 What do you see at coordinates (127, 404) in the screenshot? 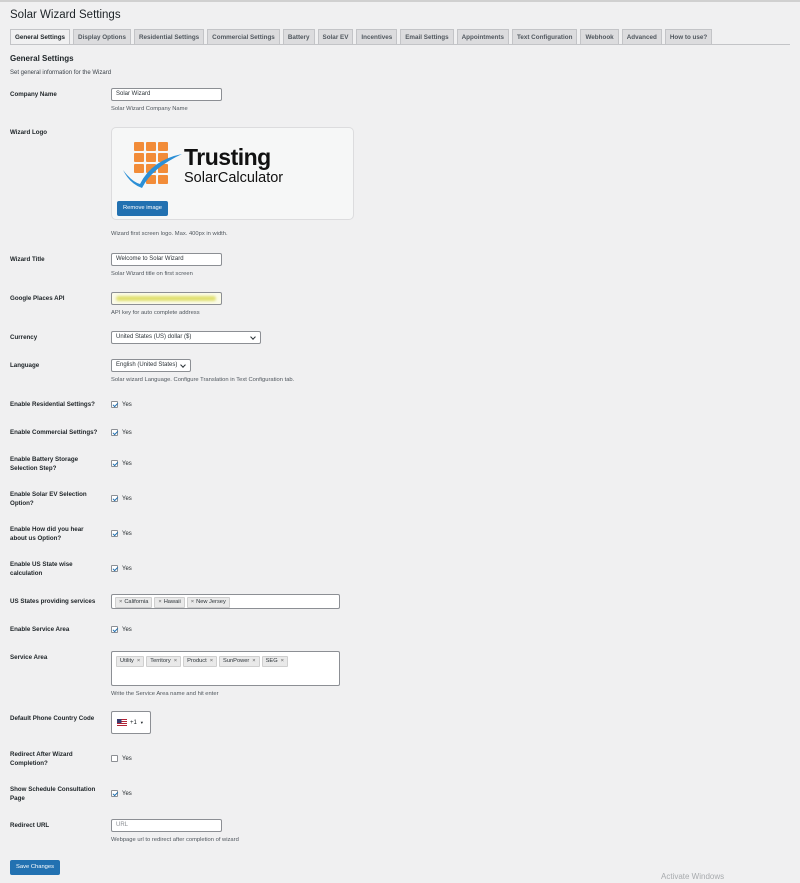
I see `residential-yes-label: Yes` at bounding box center [127, 404].